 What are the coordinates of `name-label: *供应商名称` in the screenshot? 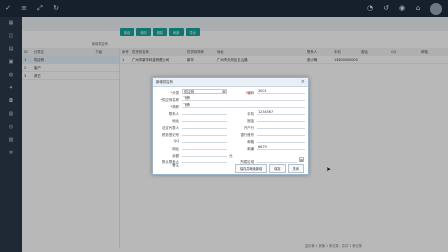 It's located at (169, 100).